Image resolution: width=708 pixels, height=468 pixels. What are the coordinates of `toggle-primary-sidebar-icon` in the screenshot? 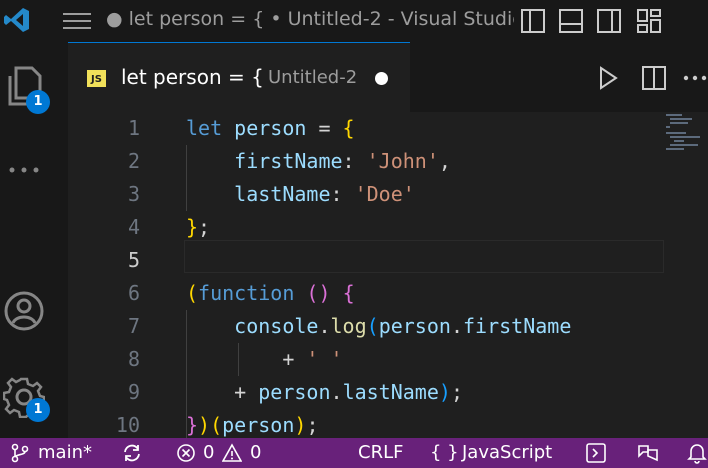 It's located at (533, 21).